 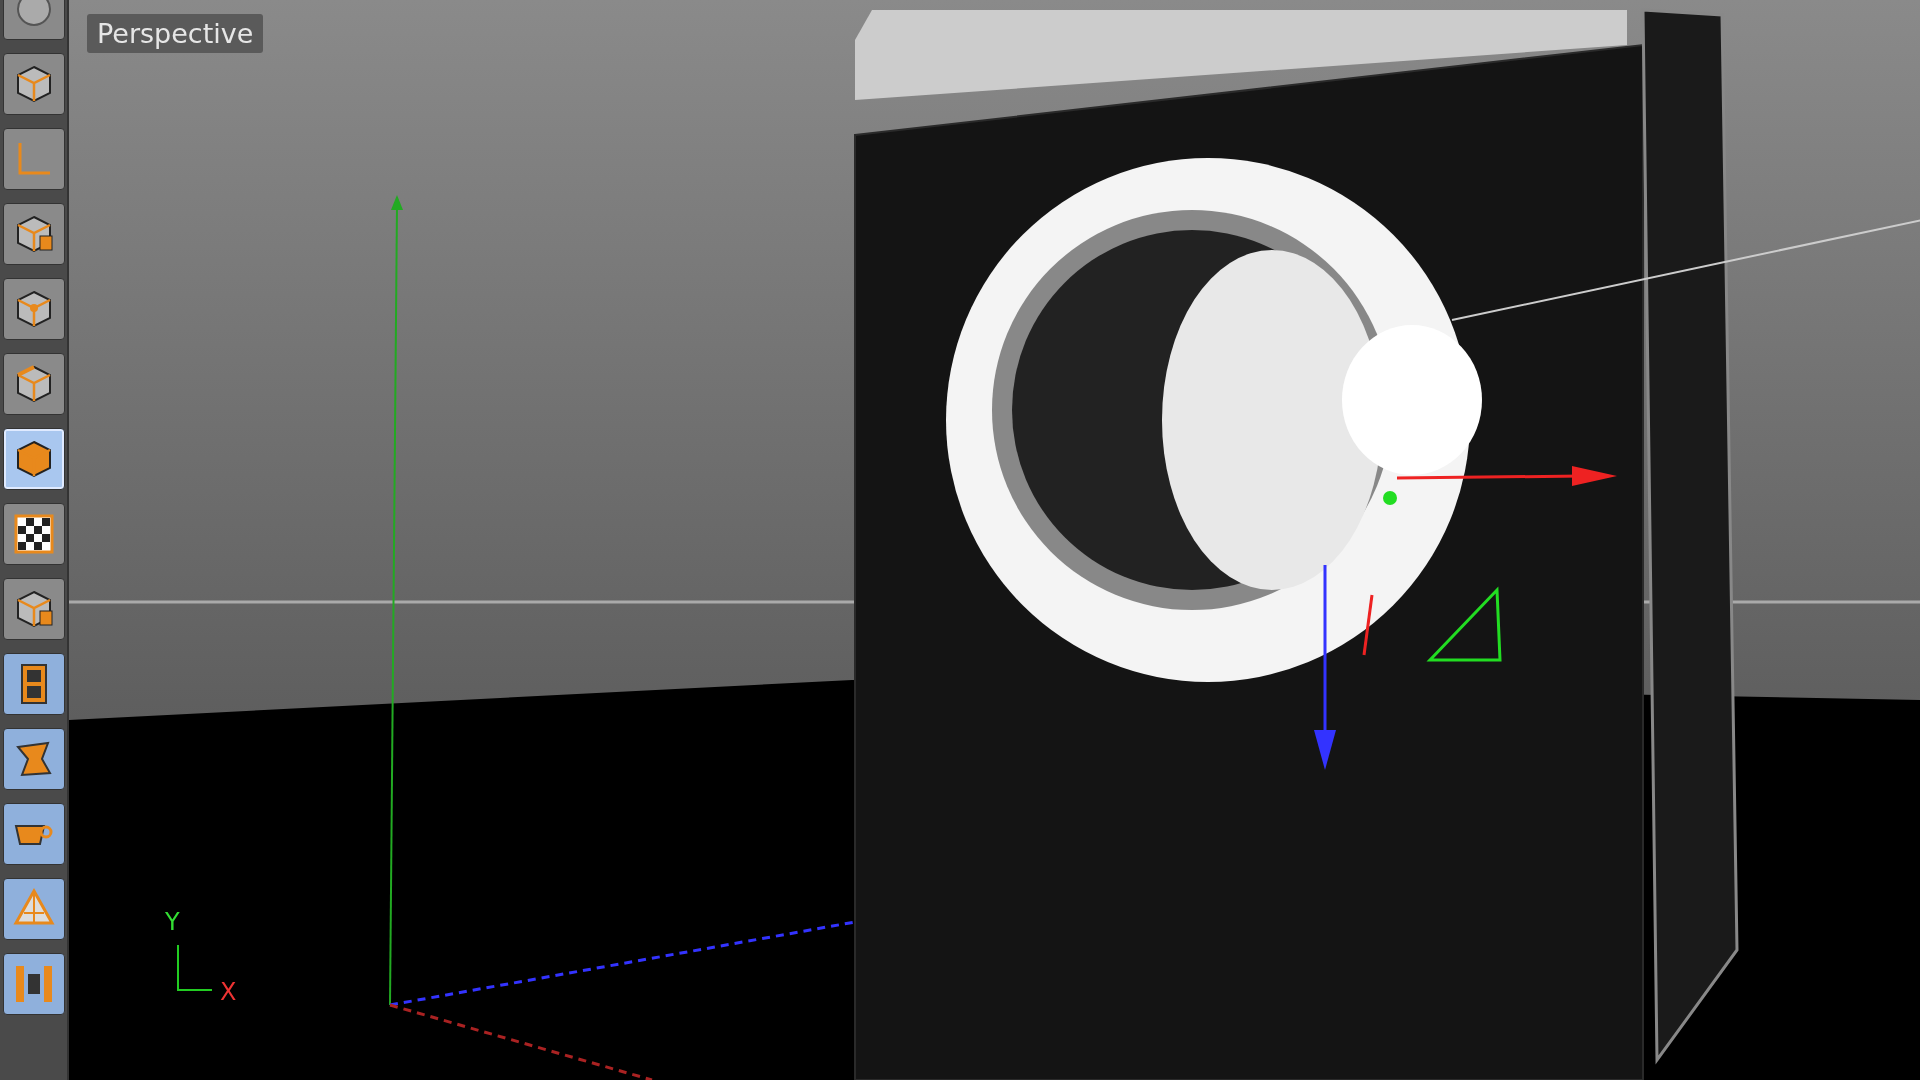 What do you see at coordinates (228, 992) in the screenshot?
I see `x-axis-label: X` at bounding box center [228, 992].